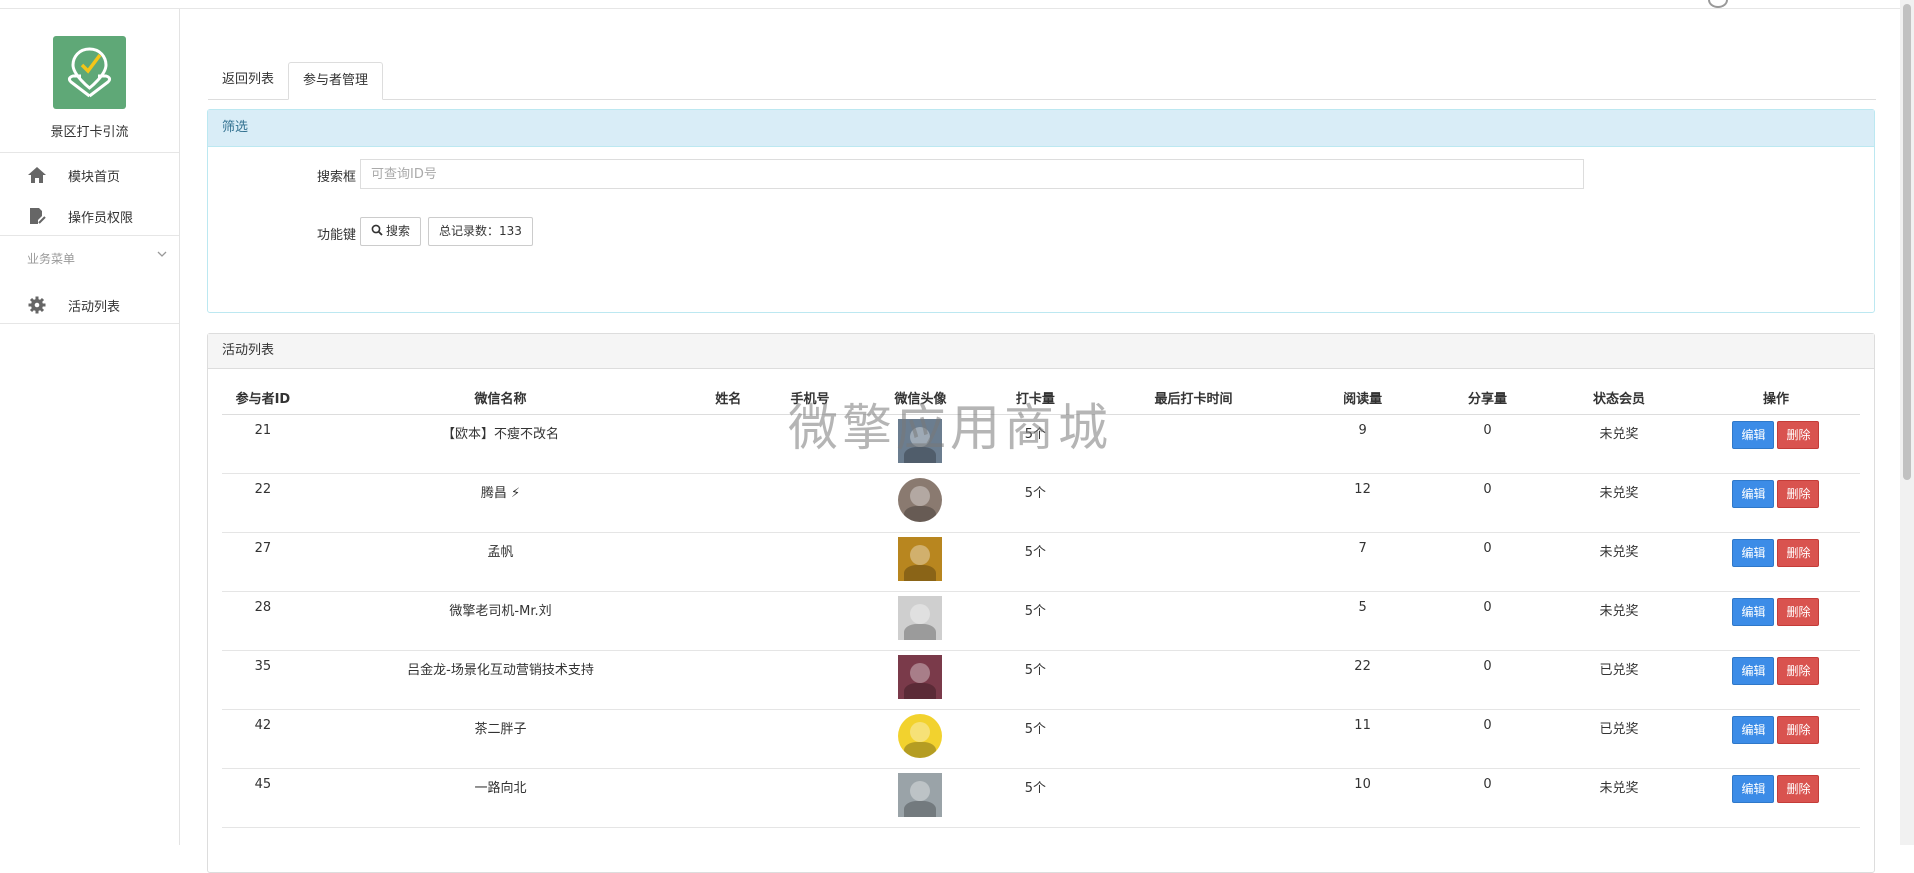  I want to click on app-name: 景区打卡引流, so click(89, 132).